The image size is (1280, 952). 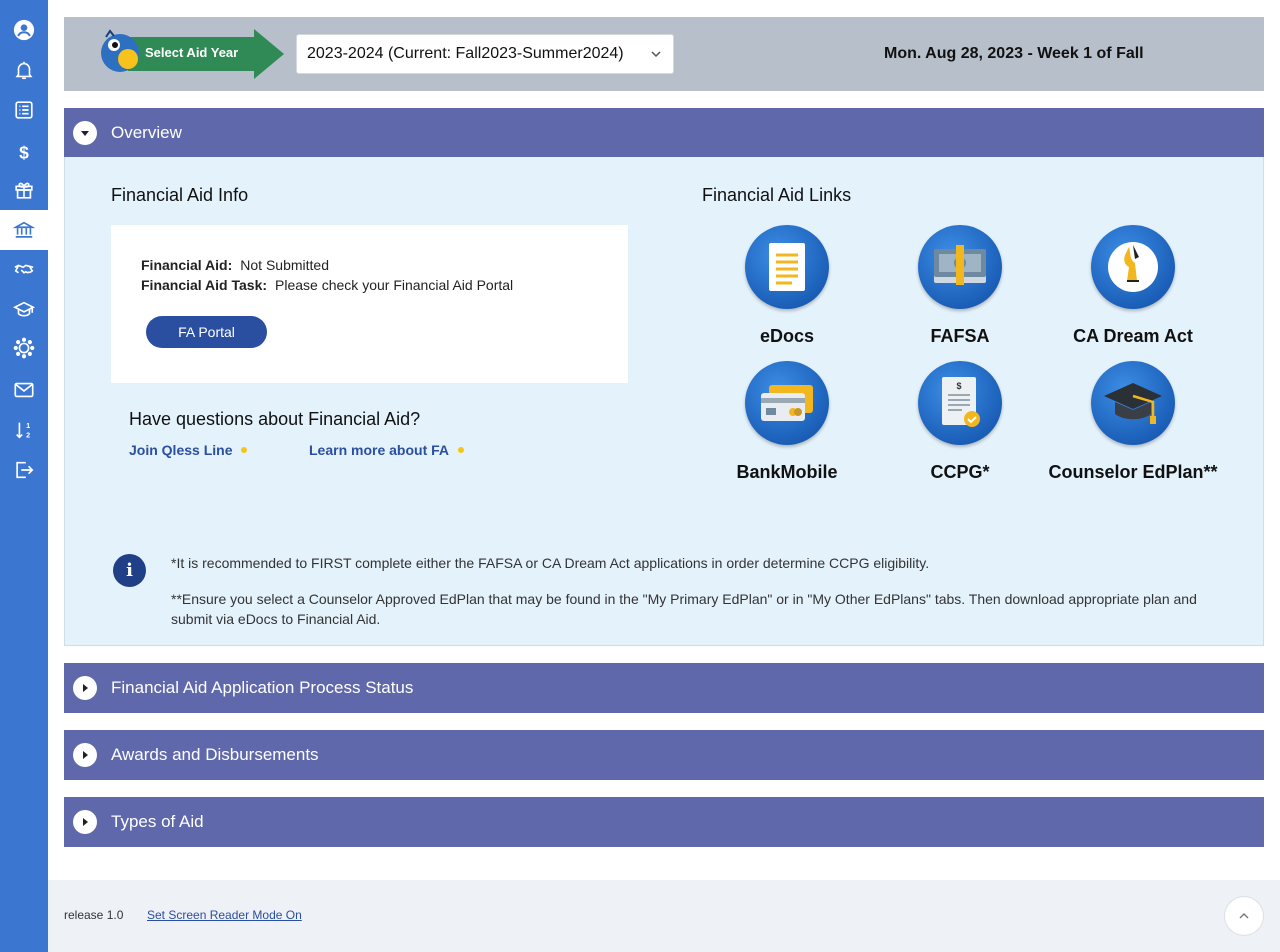 I want to click on sidebar-item-logout, so click(x=24, y=470).